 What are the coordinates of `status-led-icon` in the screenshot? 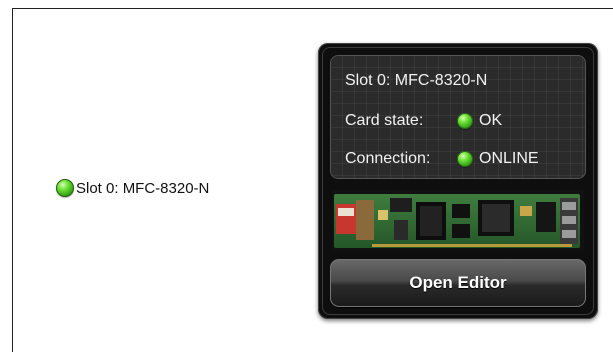 It's located at (65, 188).